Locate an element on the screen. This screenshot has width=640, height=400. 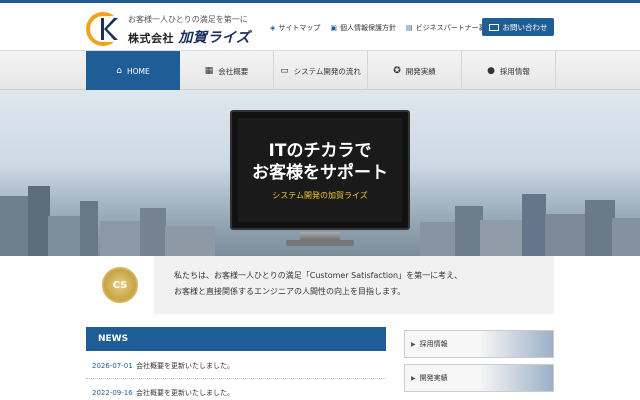
side-banner-works: ▶ 開発実績 is located at coordinates (479, 378).